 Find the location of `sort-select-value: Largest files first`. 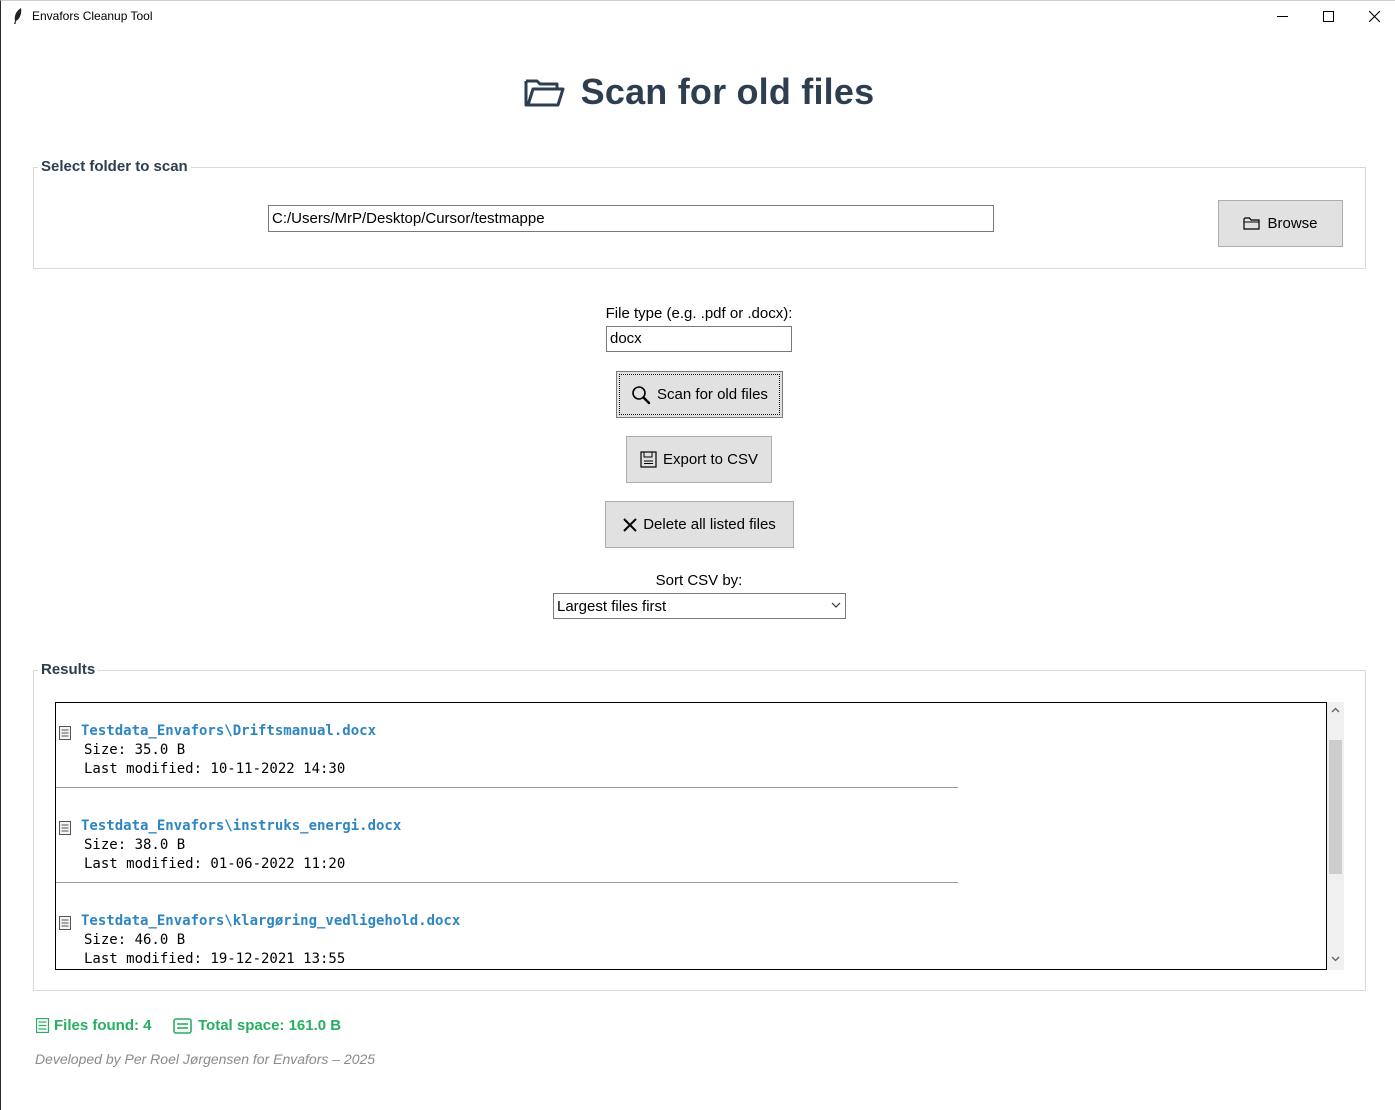

sort-select-value: Largest files first is located at coordinates (612, 606).